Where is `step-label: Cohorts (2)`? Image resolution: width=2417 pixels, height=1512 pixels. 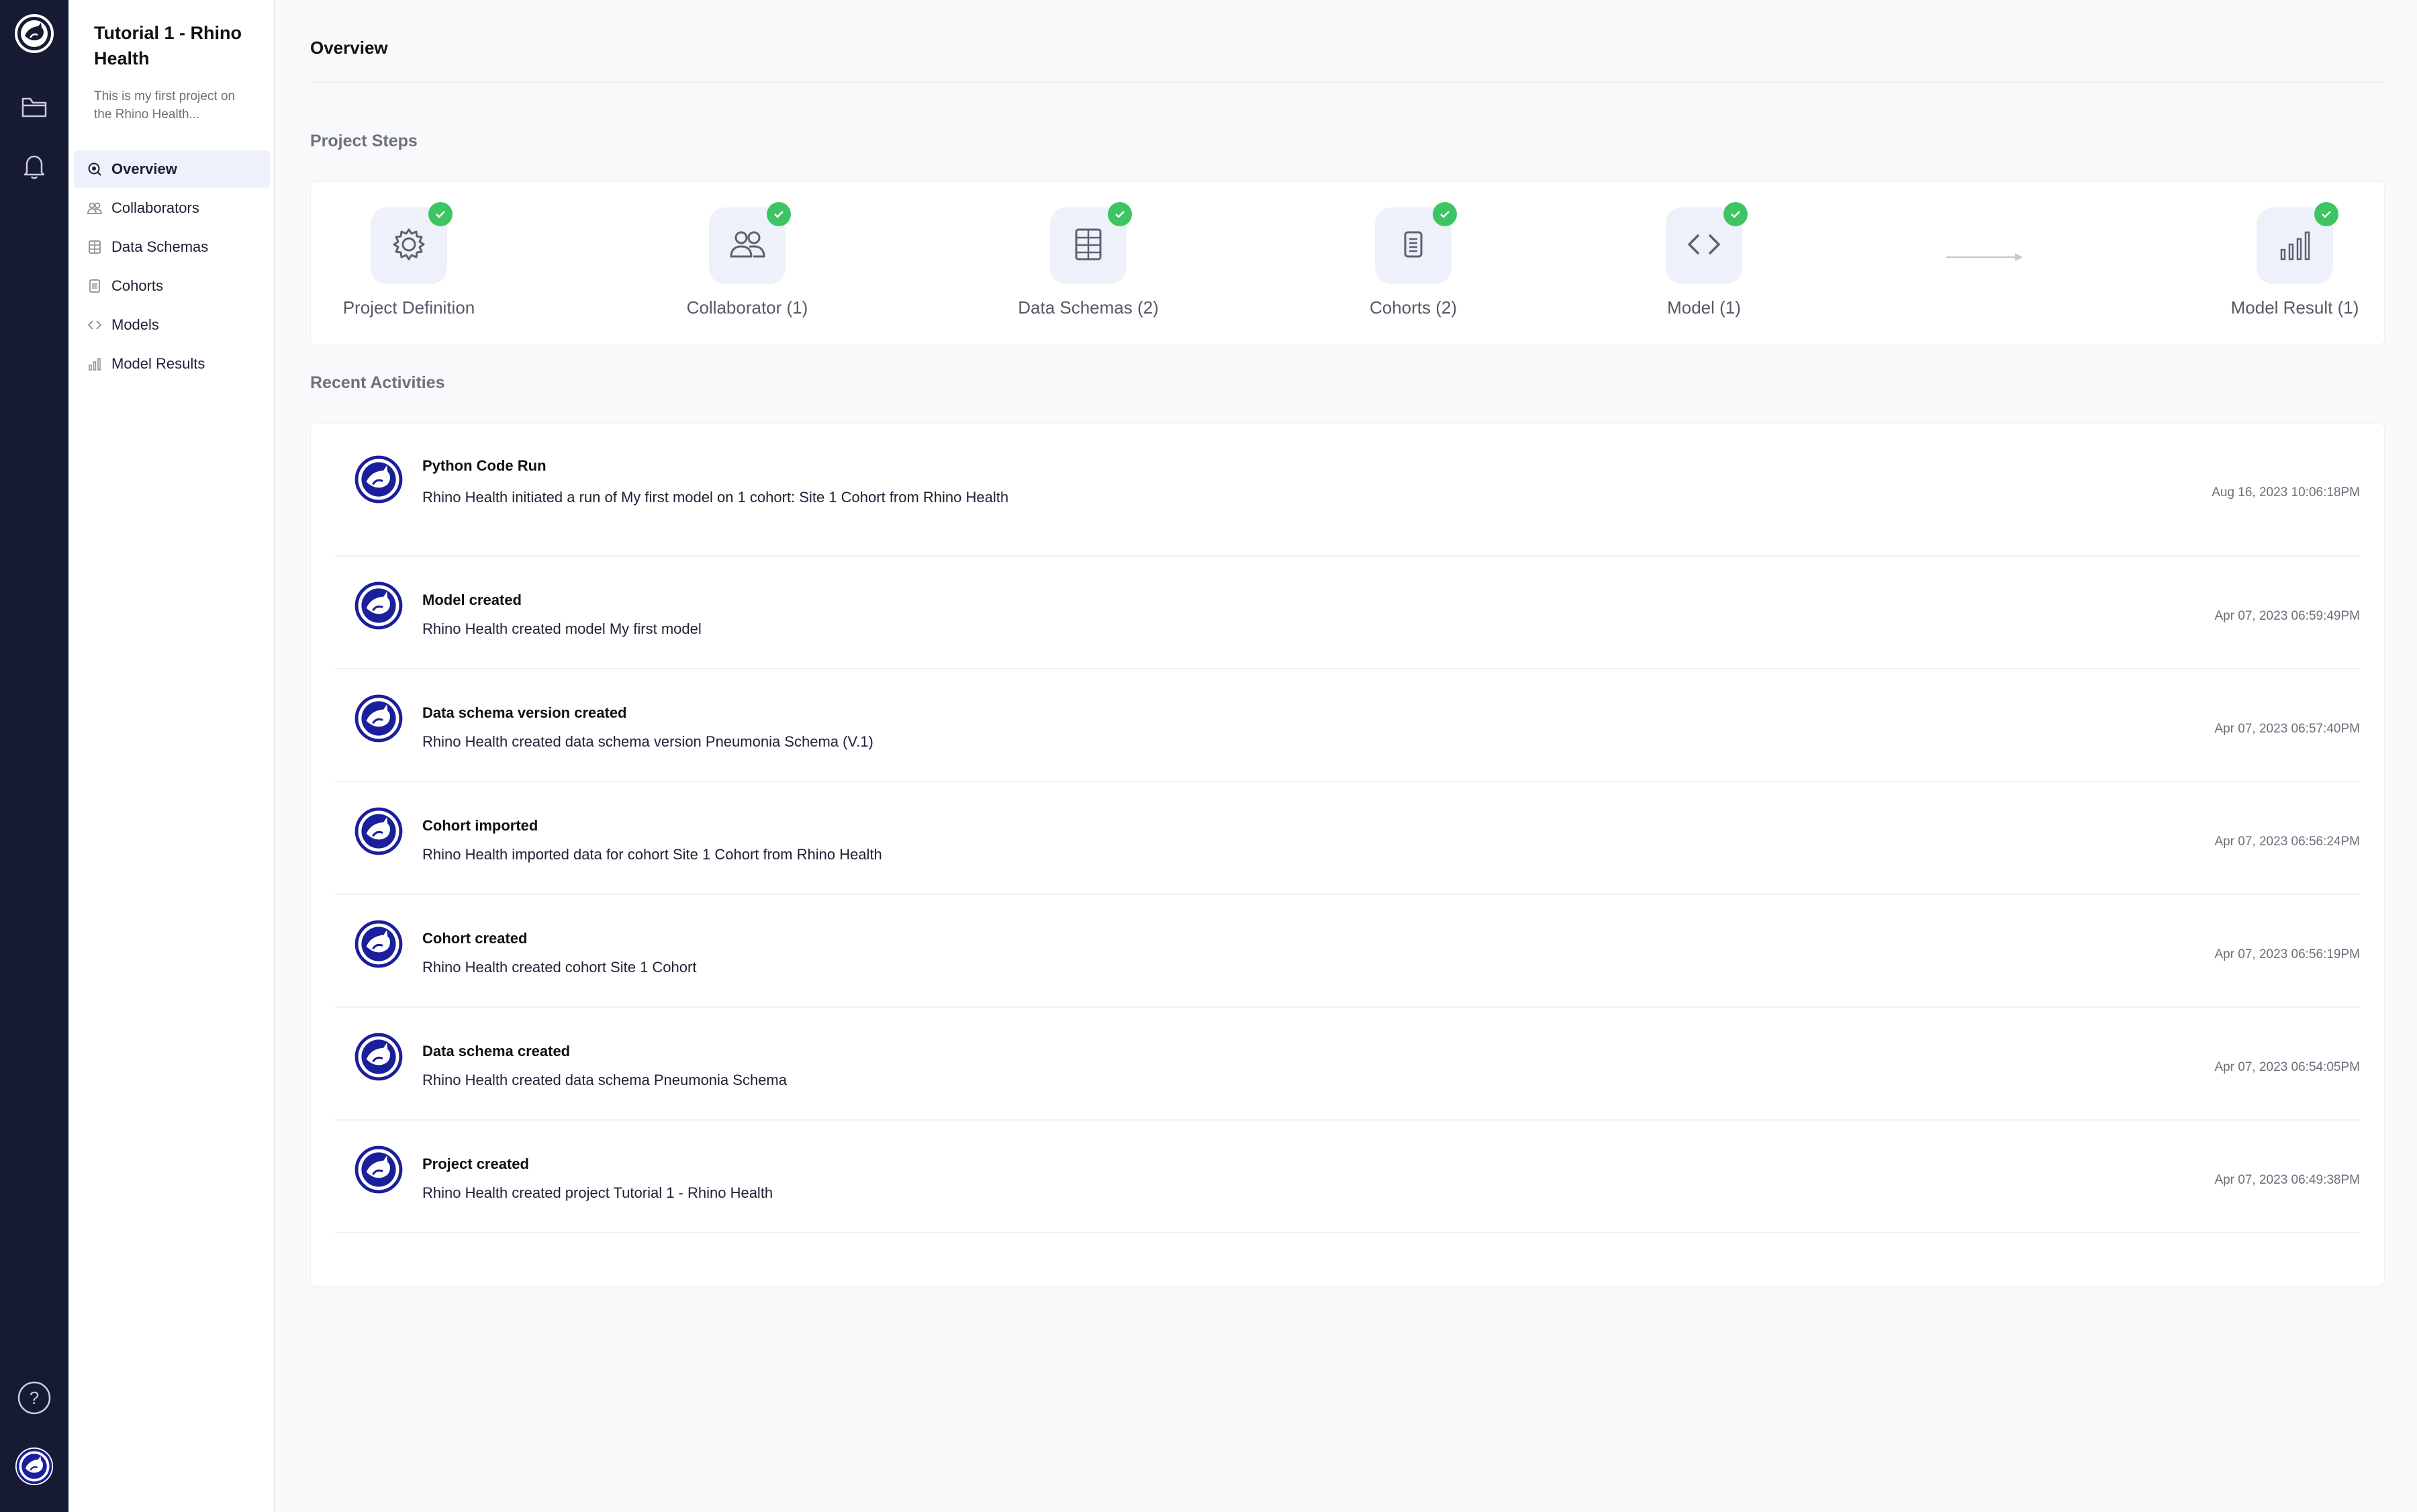
step-label: Cohorts (2) is located at coordinates (1413, 307).